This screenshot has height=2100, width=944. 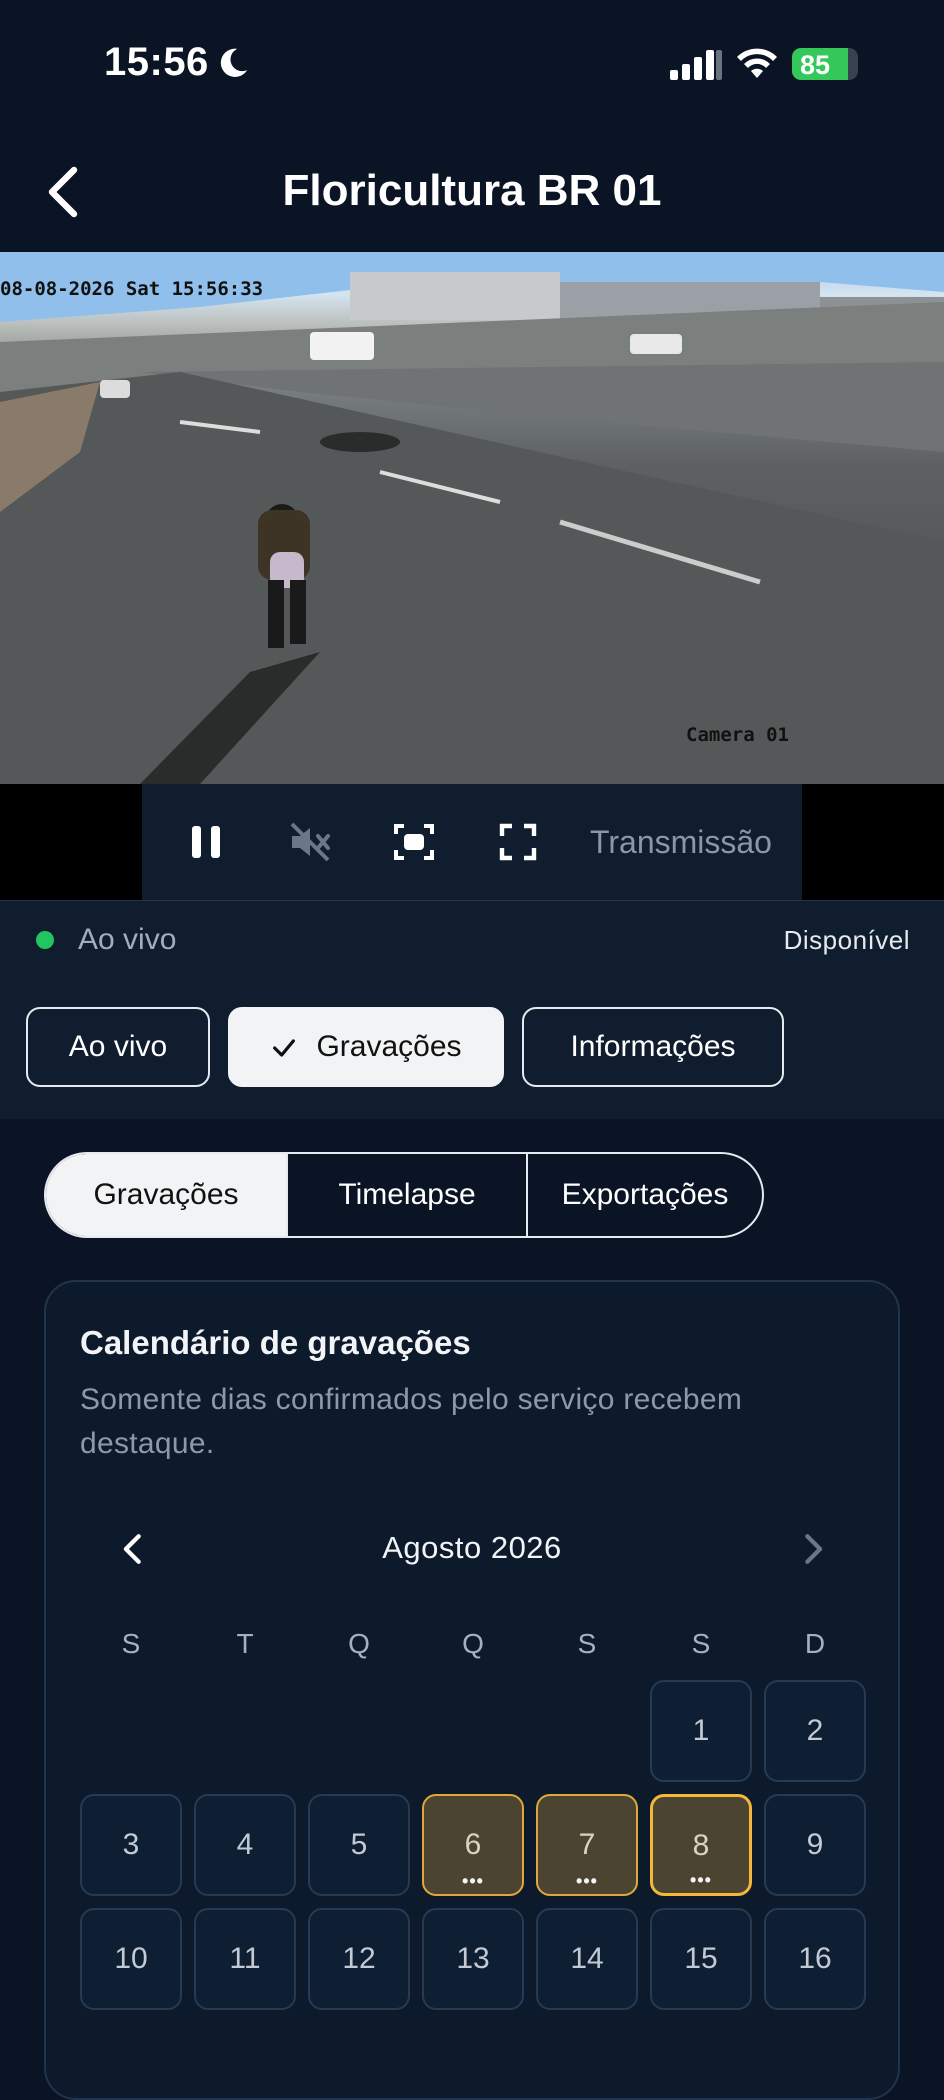 What do you see at coordinates (132, 289) in the screenshot?
I see `camera-timestamp: 08-08-2026 Sat 15:56:33` at bounding box center [132, 289].